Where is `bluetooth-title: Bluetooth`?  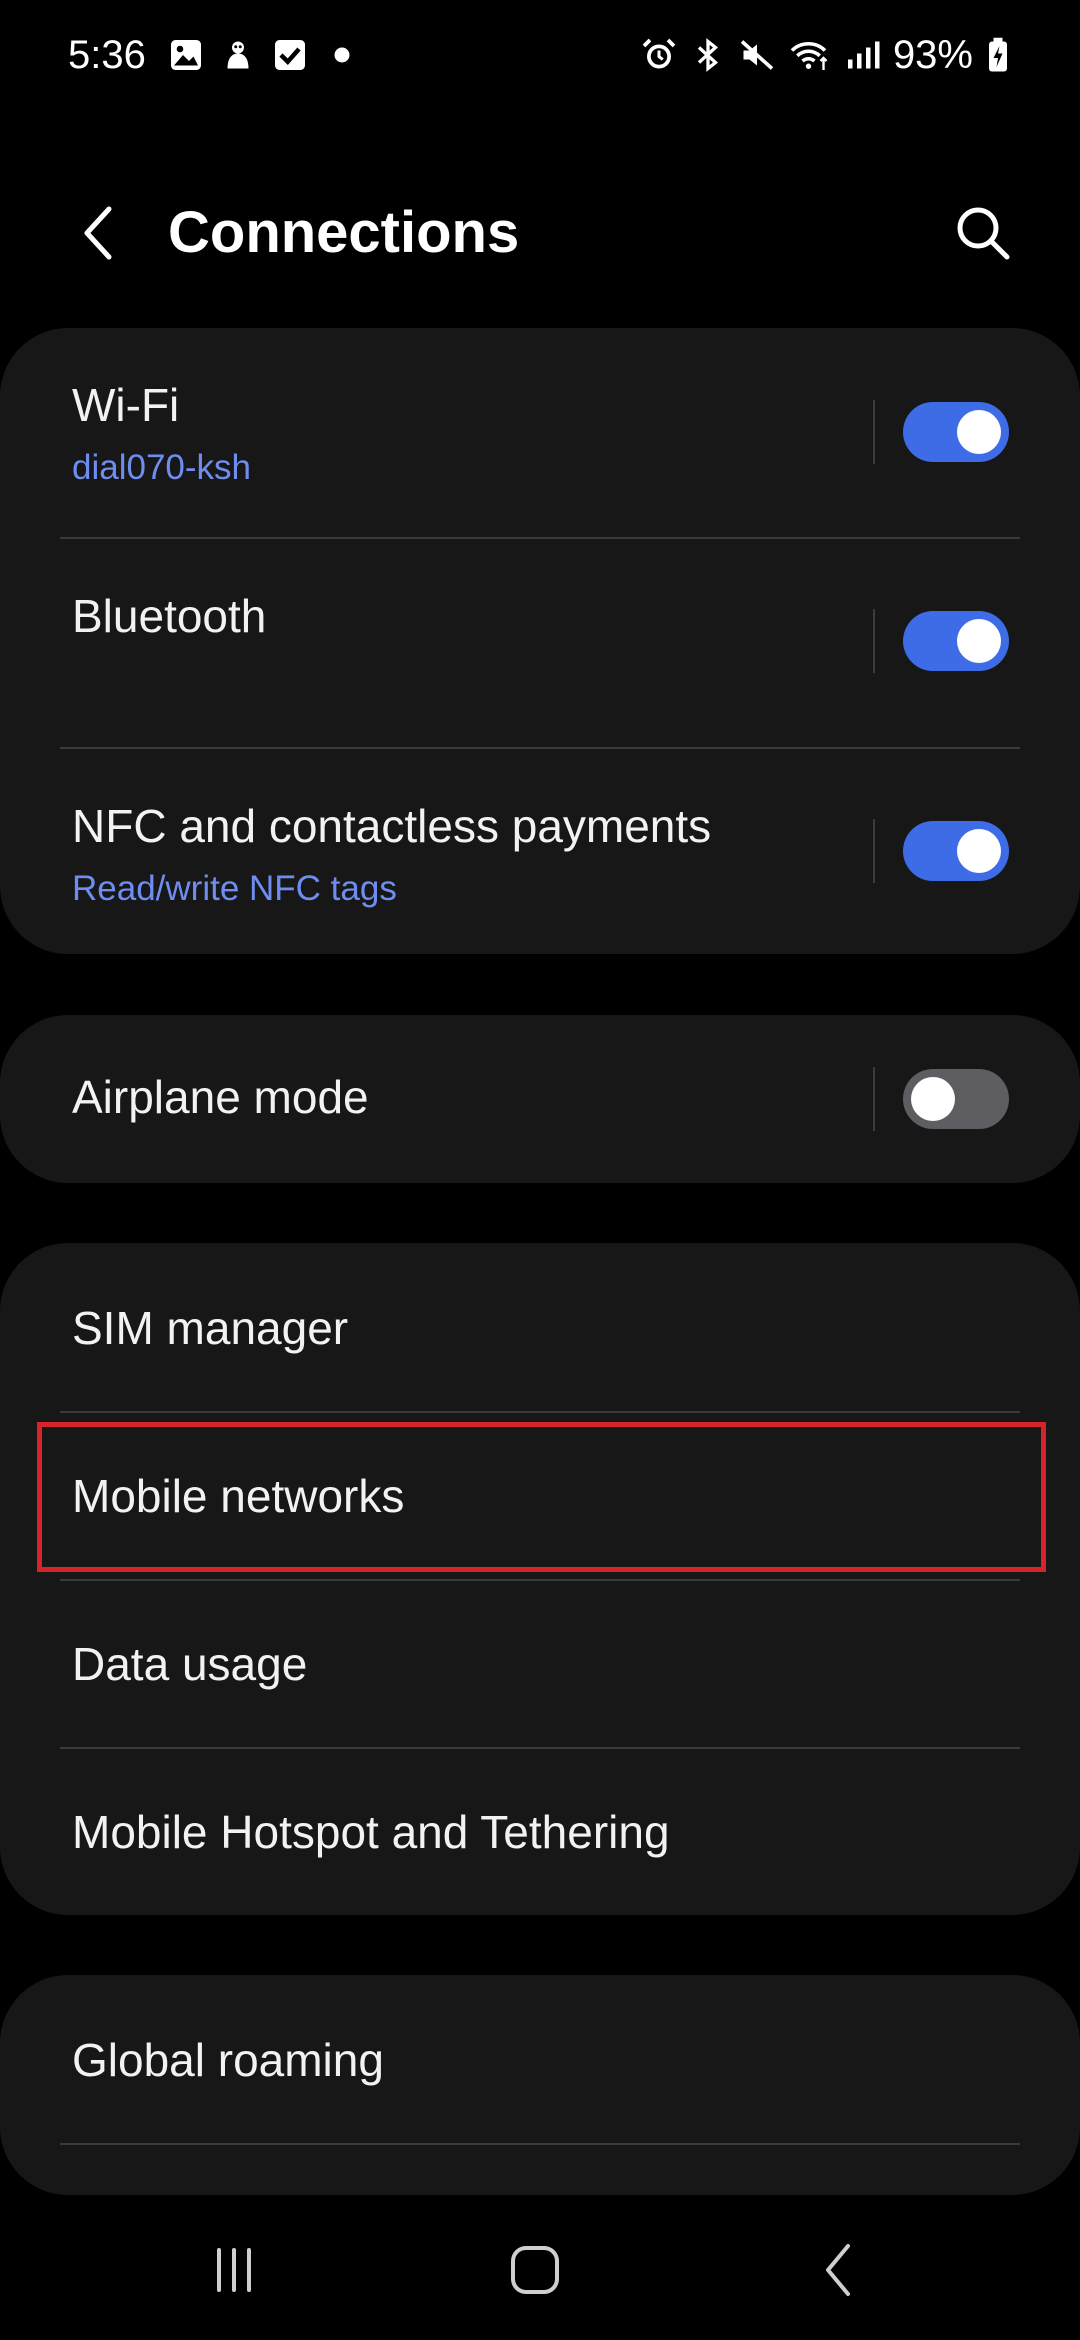 bluetooth-title: Bluetooth is located at coordinates (169, 616).